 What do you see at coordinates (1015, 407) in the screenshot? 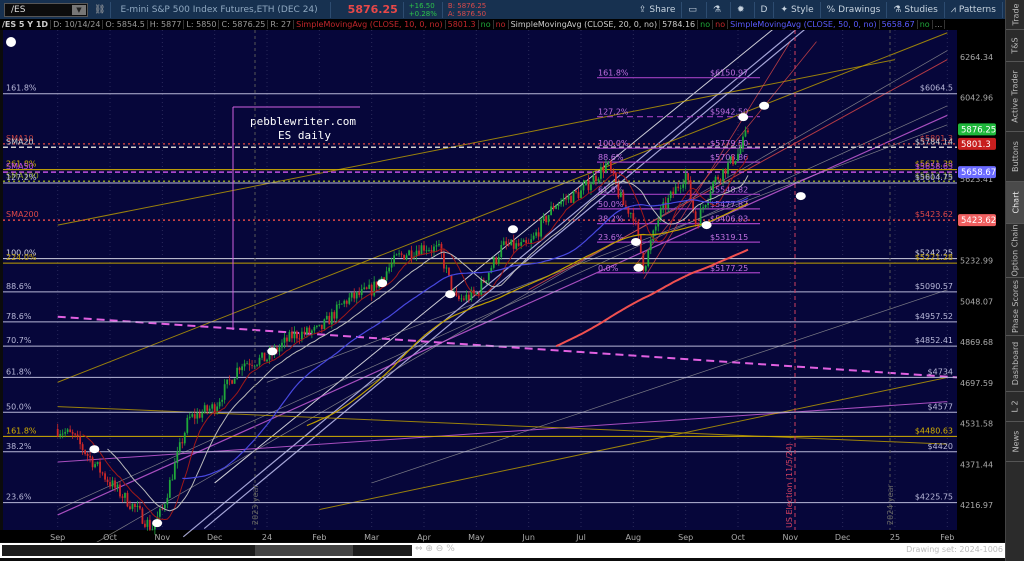
I see `tab-l-2: L 2` at bounding box center [1015, 407].